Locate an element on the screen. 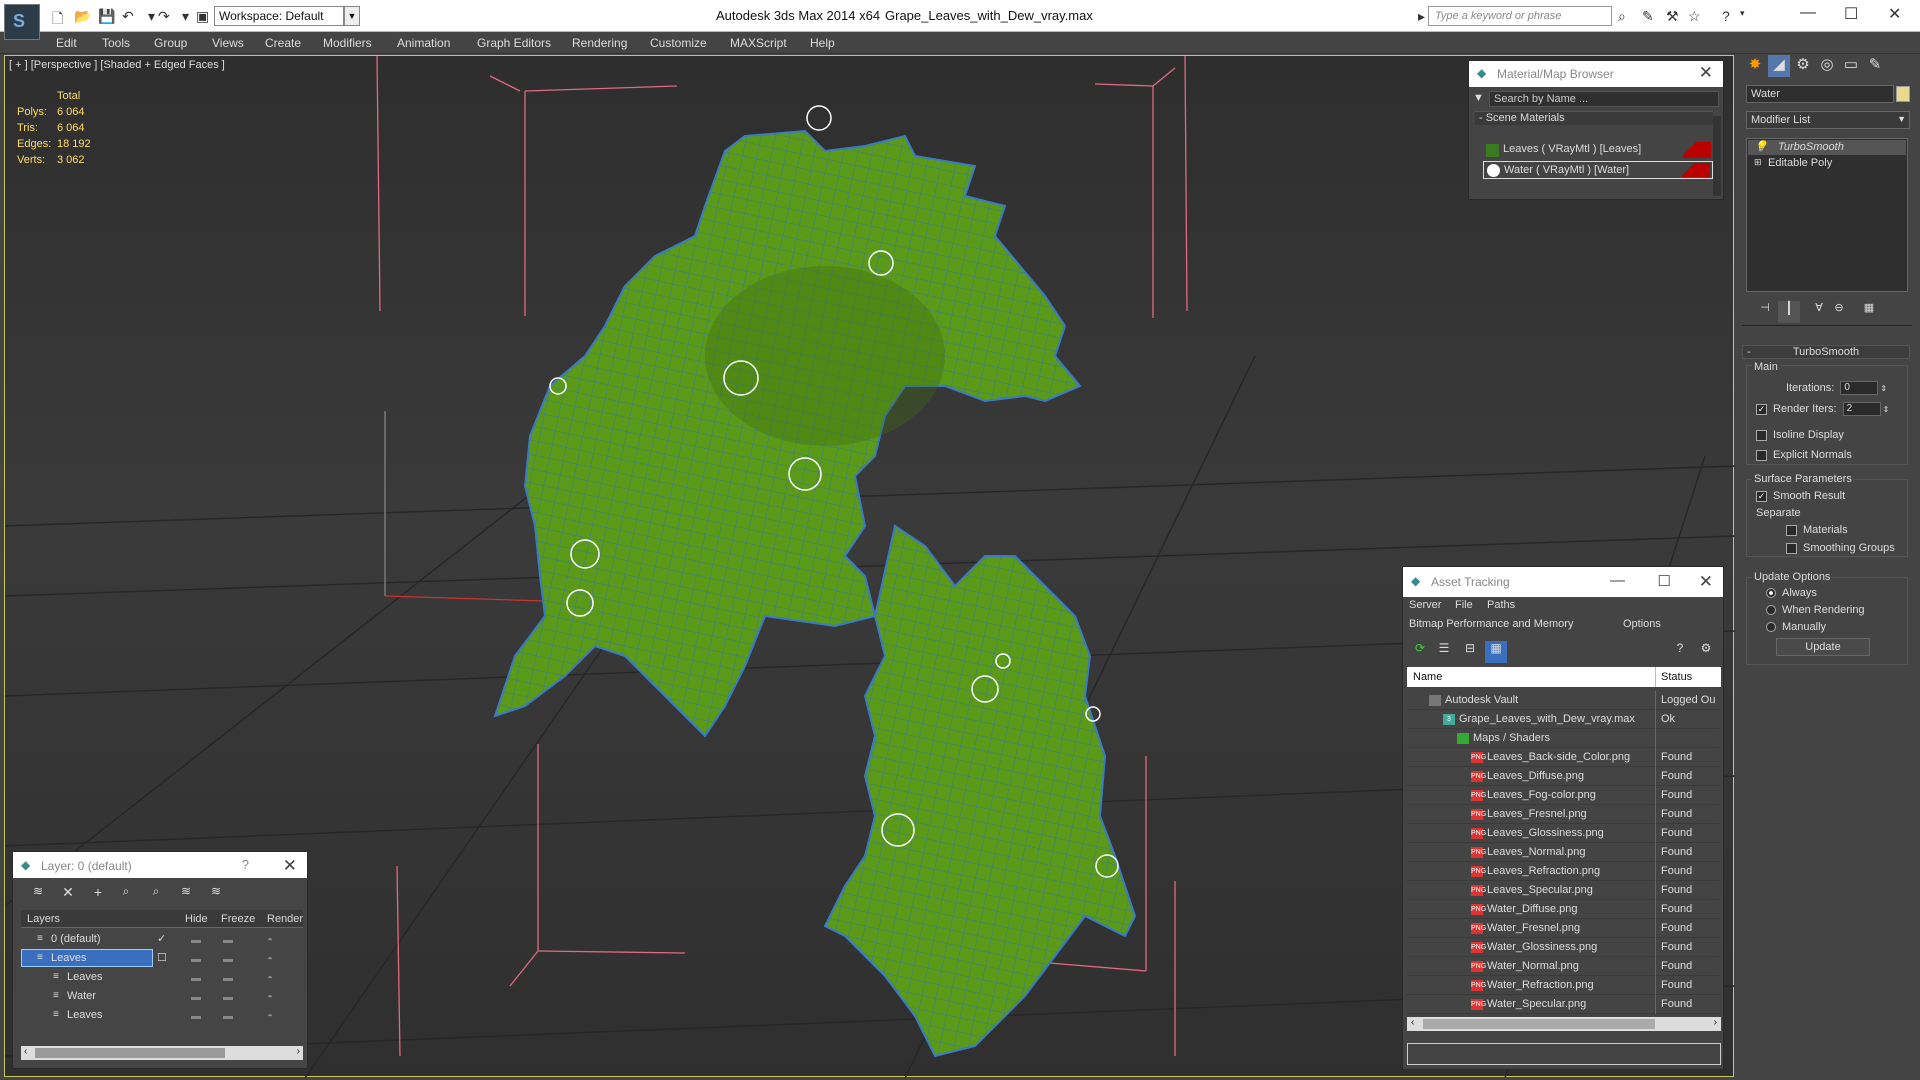 This screenshot has height=1080, width=1920. separate-materials-row: Materials is located at coordinates (1817, 530).